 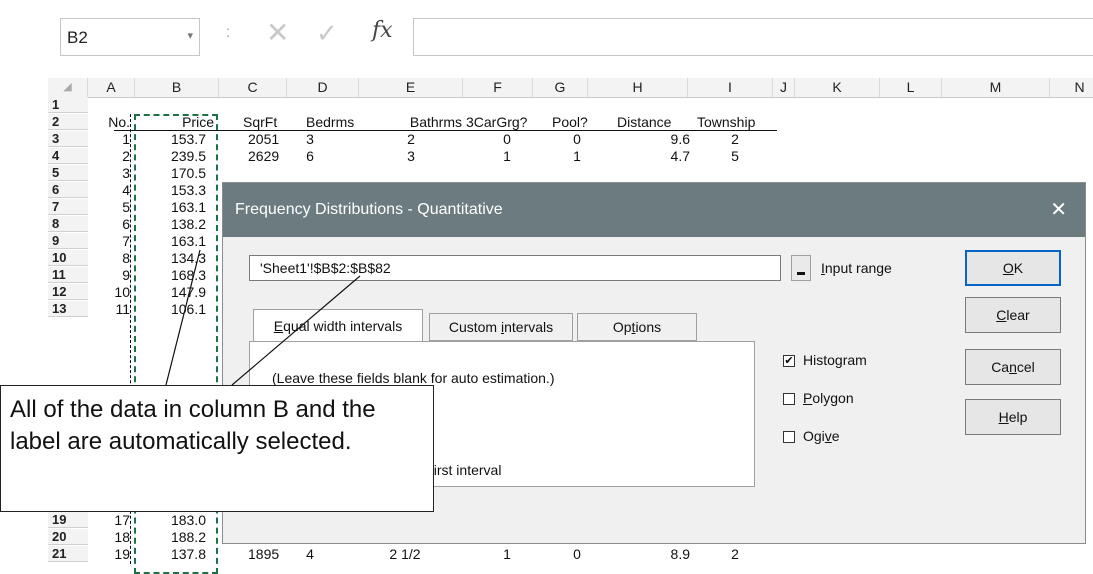 What do you see at coordinates (183, 317) in the screenshot?
I see `pointer-line-column` at bounding box center [183, 317].